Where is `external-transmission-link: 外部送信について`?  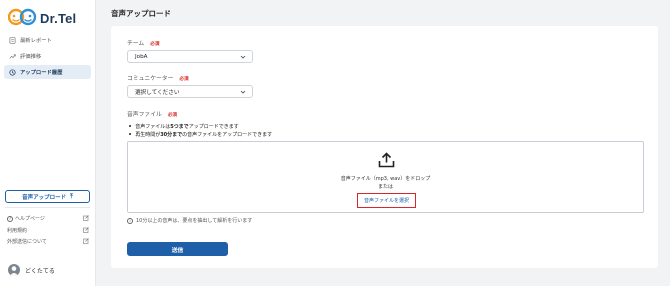
external-transmission-link: 外部送信について is located at coordinates (48, 242).